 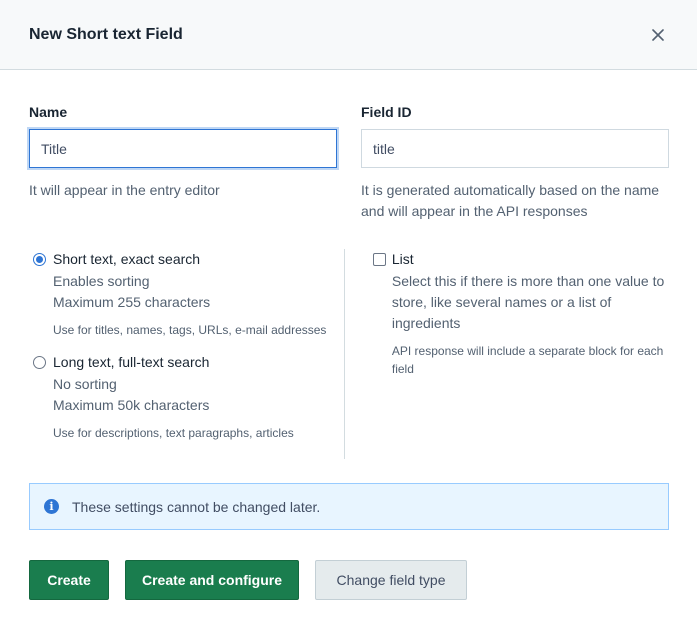 What do you see at coordinates (69, 580) in the screenshot?
I see `create-button: Create` at bounding box center [69, 580].